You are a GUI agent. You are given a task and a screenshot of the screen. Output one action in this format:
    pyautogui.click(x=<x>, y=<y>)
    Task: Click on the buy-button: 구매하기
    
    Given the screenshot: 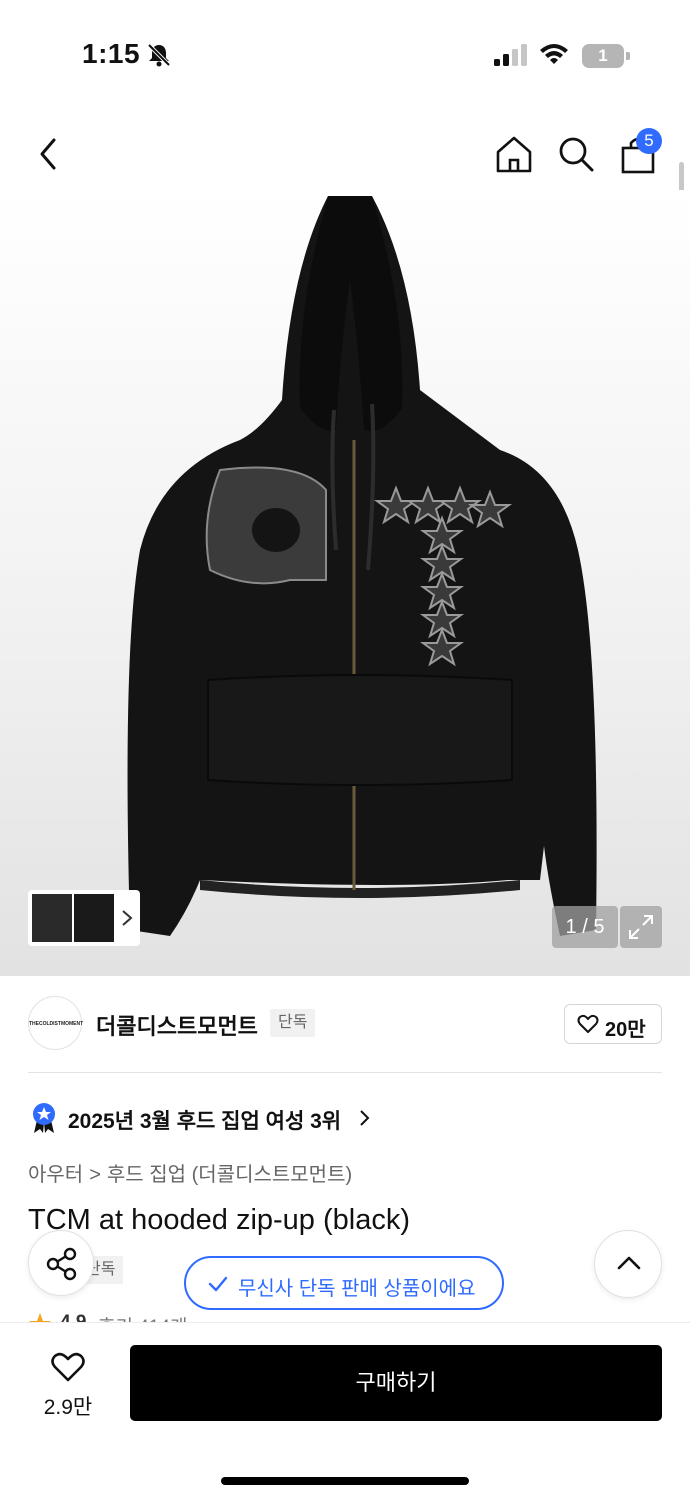 What is the action you would take?
    pyautogui.click(x=396, y=1383)
    